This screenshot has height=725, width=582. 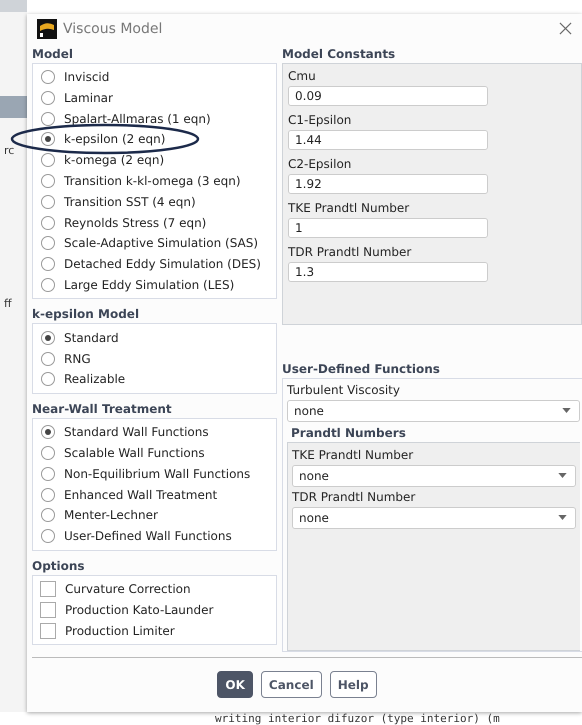 I want to click on option-label: Scale-Adaptive Simulation (SAS), so click(x=161, y=243).